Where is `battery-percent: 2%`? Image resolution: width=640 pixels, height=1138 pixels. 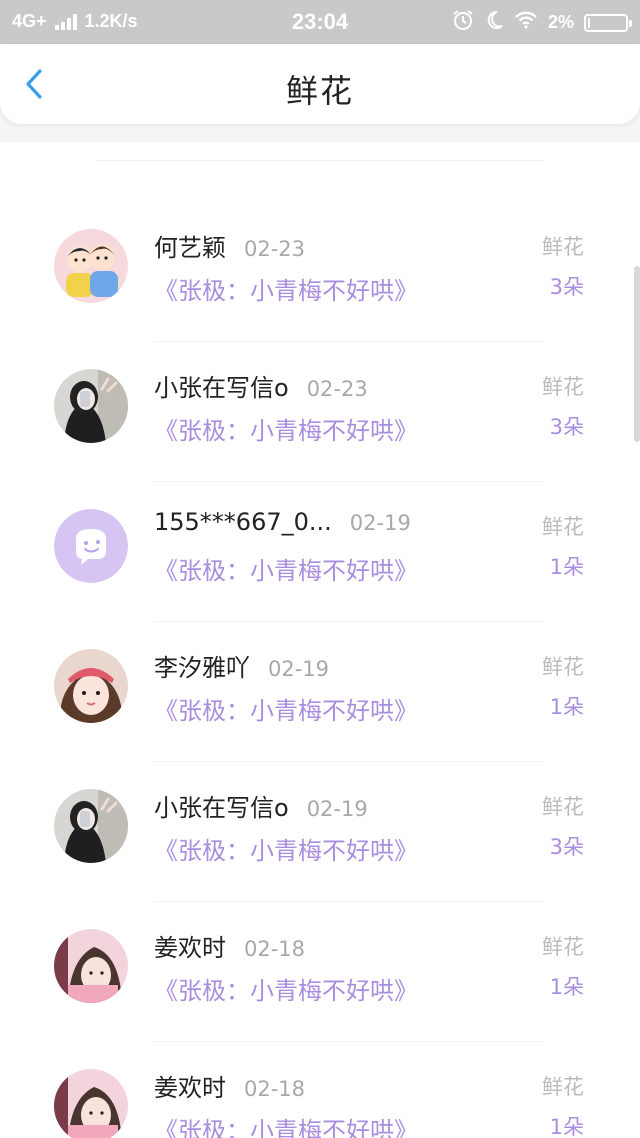
battery-percent: 2% is located at coordinates (560, 22).